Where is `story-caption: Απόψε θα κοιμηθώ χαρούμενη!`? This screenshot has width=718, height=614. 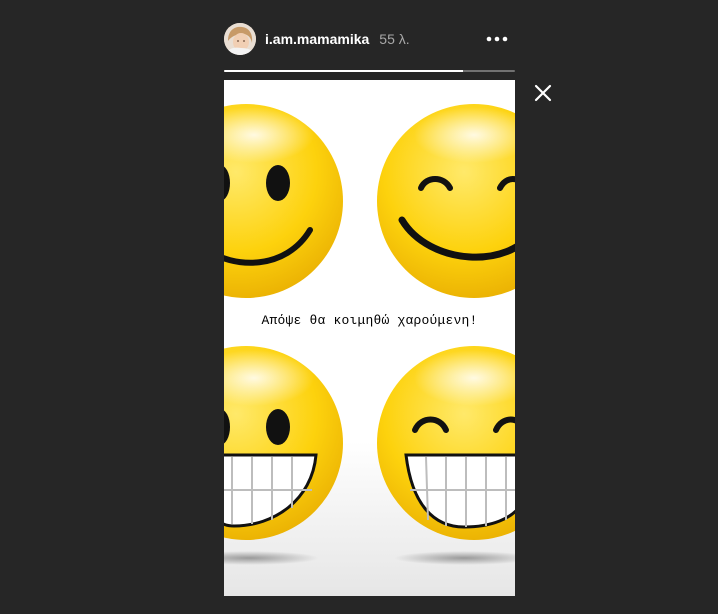 story-caption: Απόψε θα κοιμηθώ χαρούμενη! is located at coordinates (369, 320).